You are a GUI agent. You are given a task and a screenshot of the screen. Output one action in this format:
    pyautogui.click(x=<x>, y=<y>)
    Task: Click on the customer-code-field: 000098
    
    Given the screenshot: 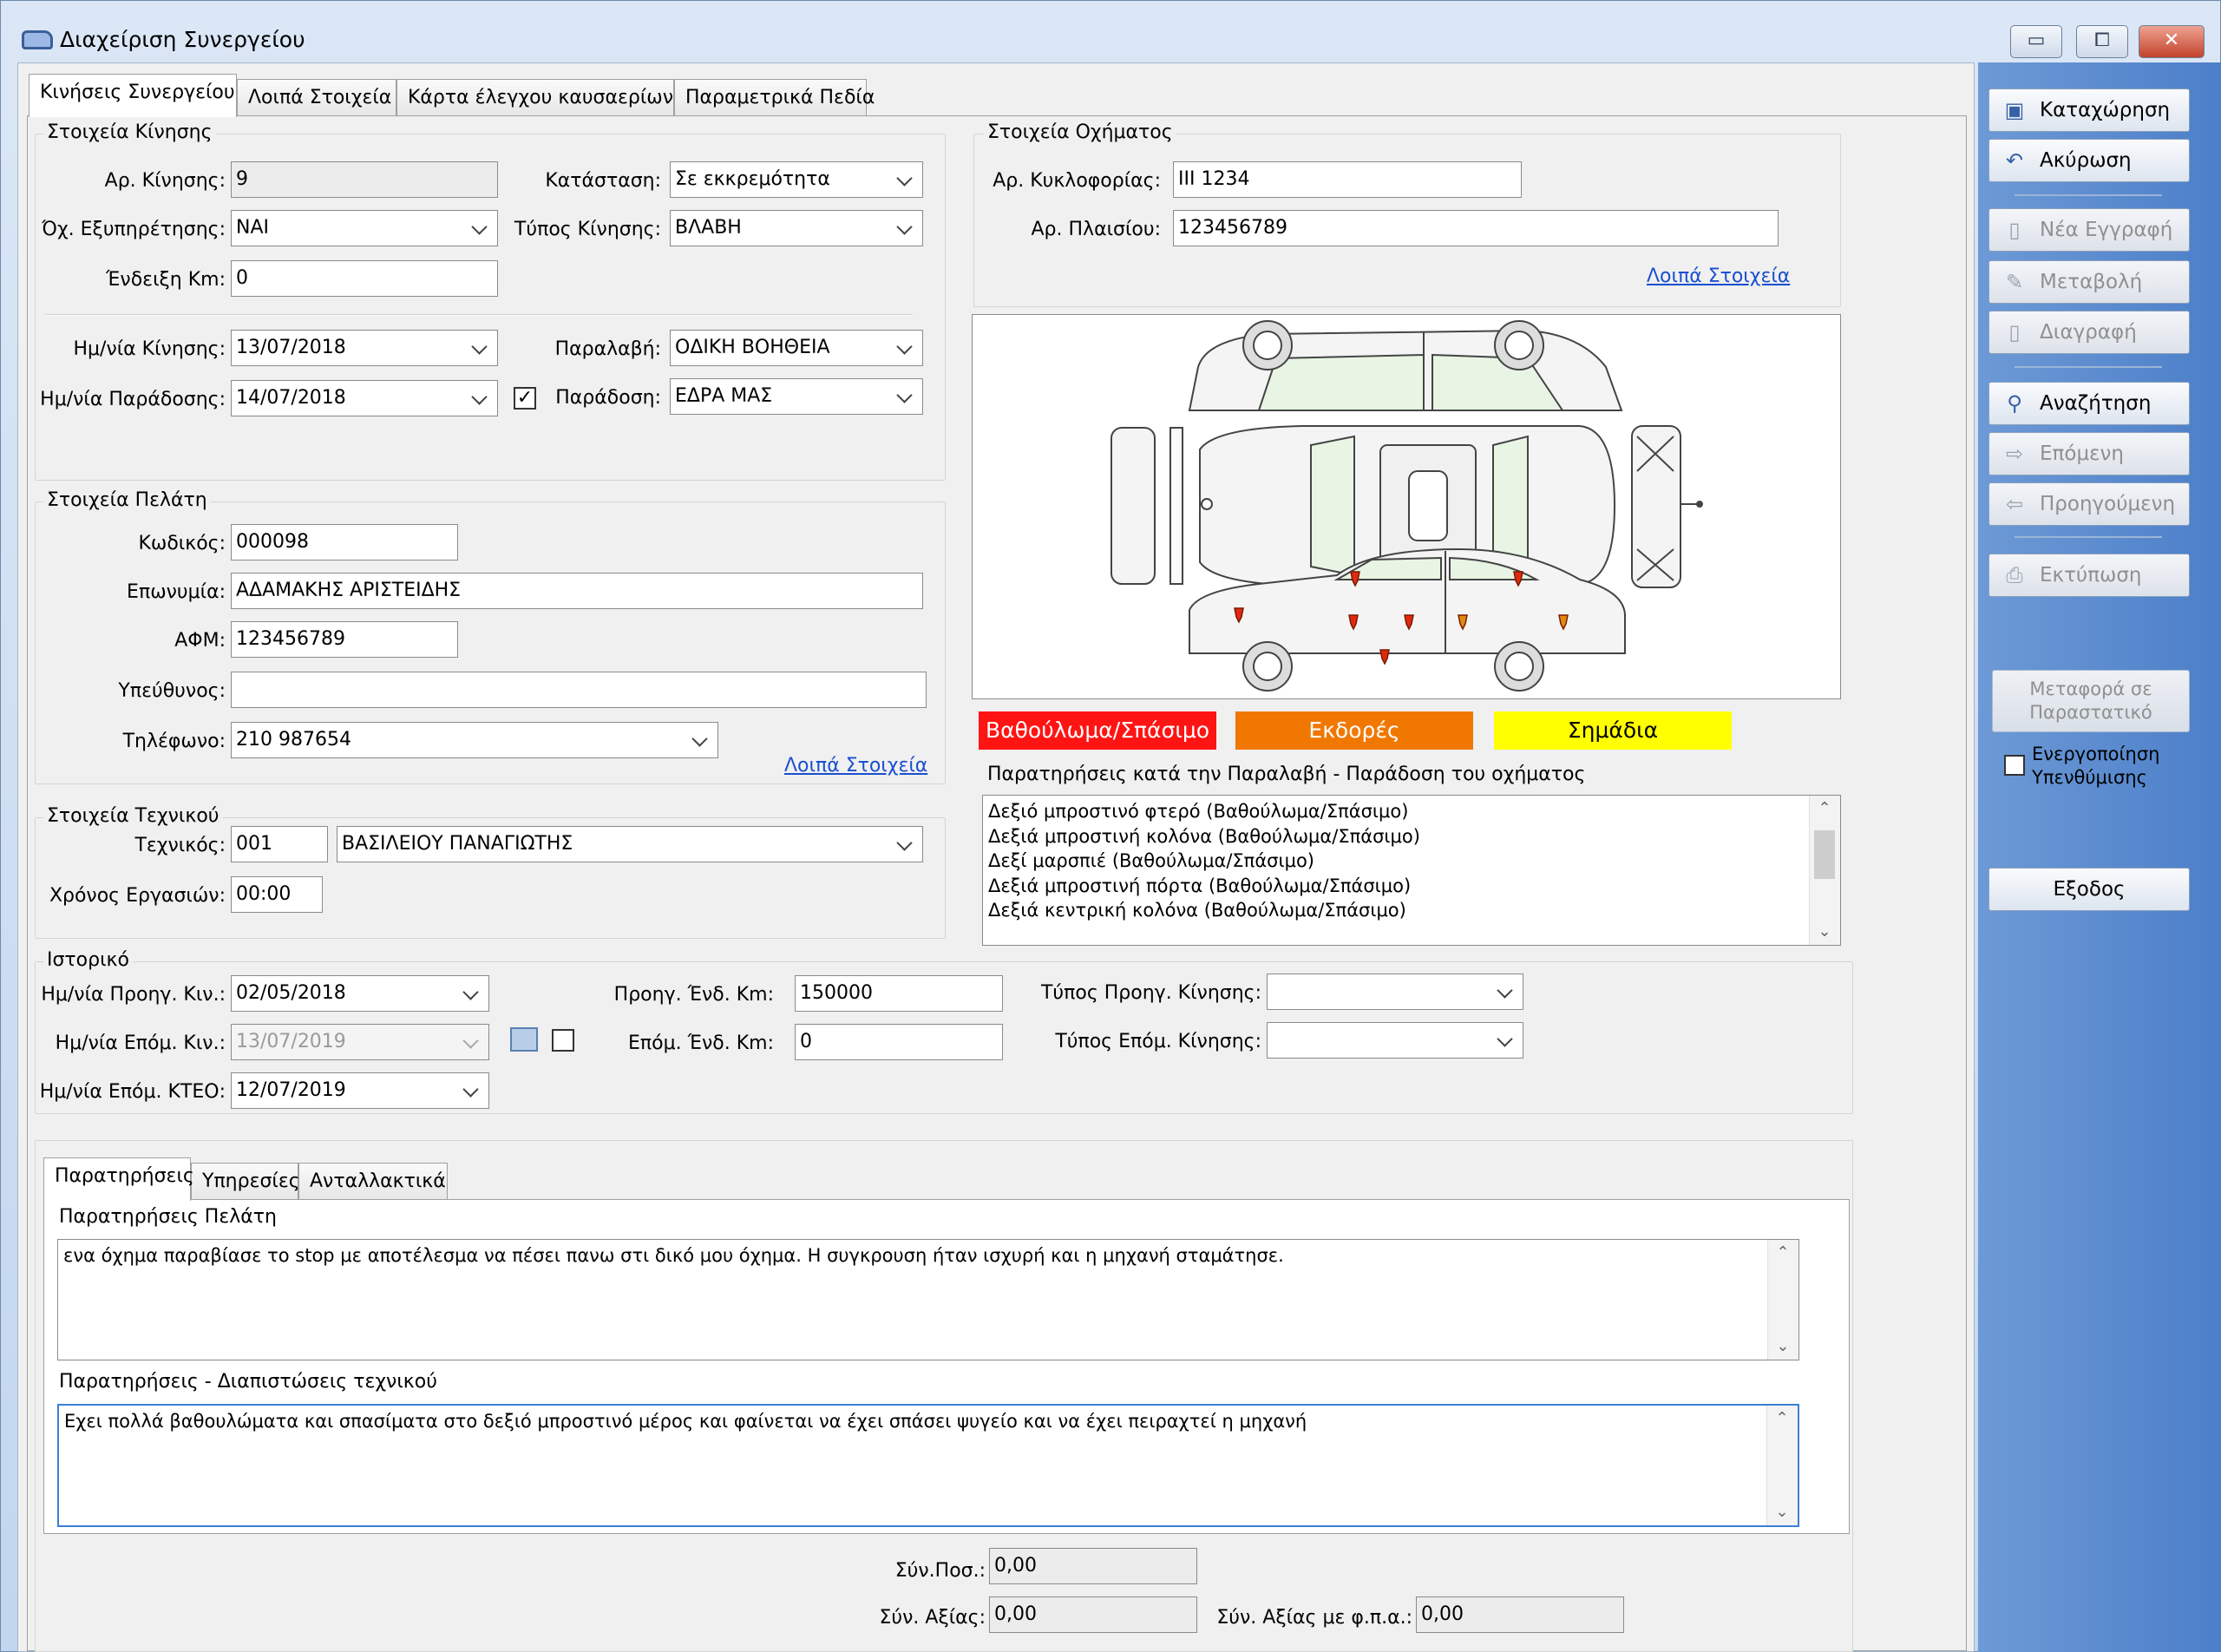 What is the action you would take?
    pyautogui.click(x=344, y=542)
    